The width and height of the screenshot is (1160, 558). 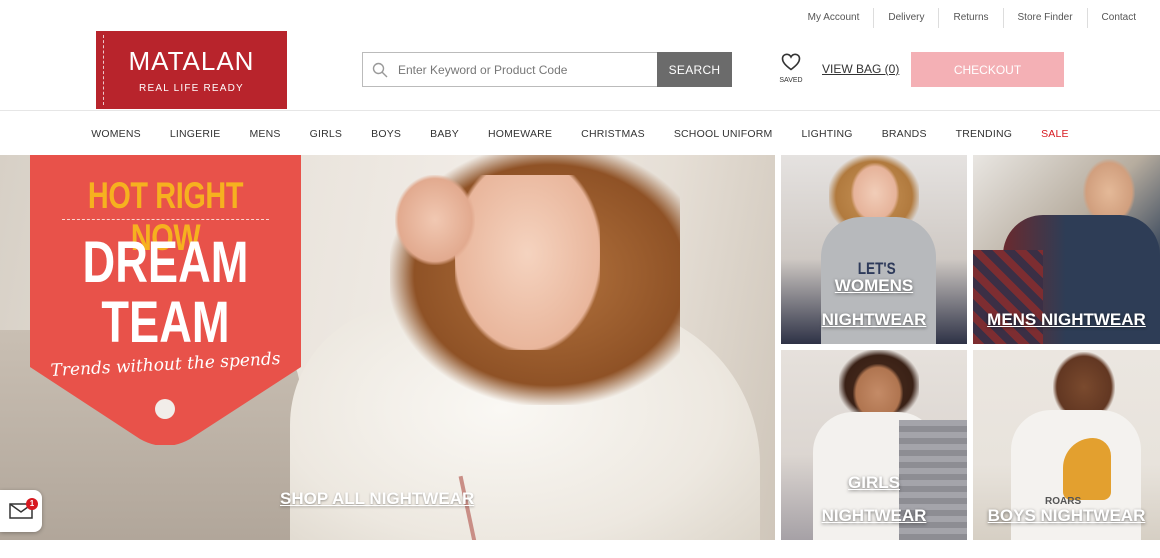 What do you see at coordinates (1087, 469) in the screenshot?
I see `tile-boys-dino-print` at bounding box center [1087, 469].